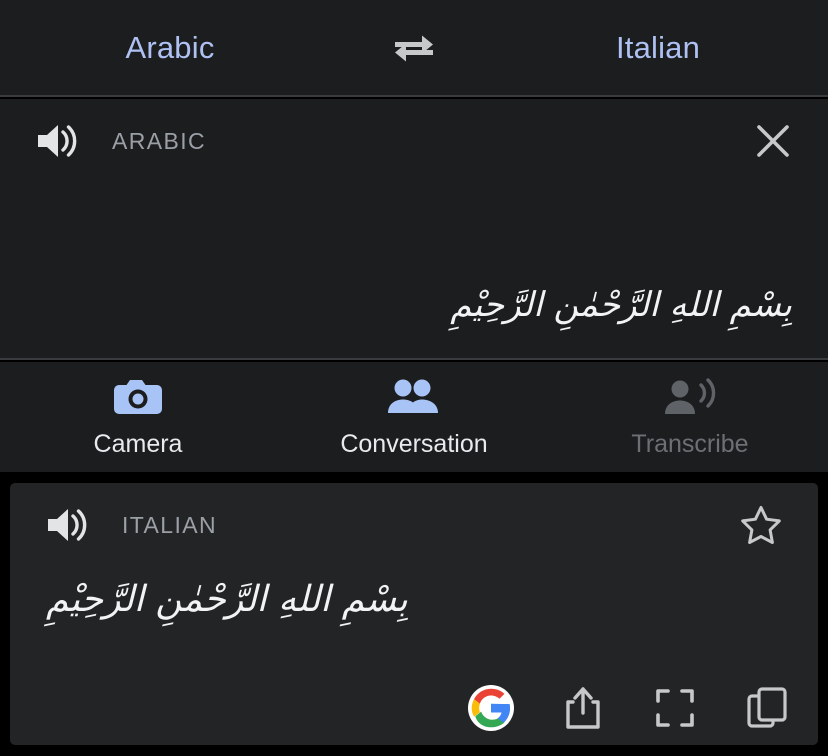  I want to click on fullscreen-icon, so click(675, 708).